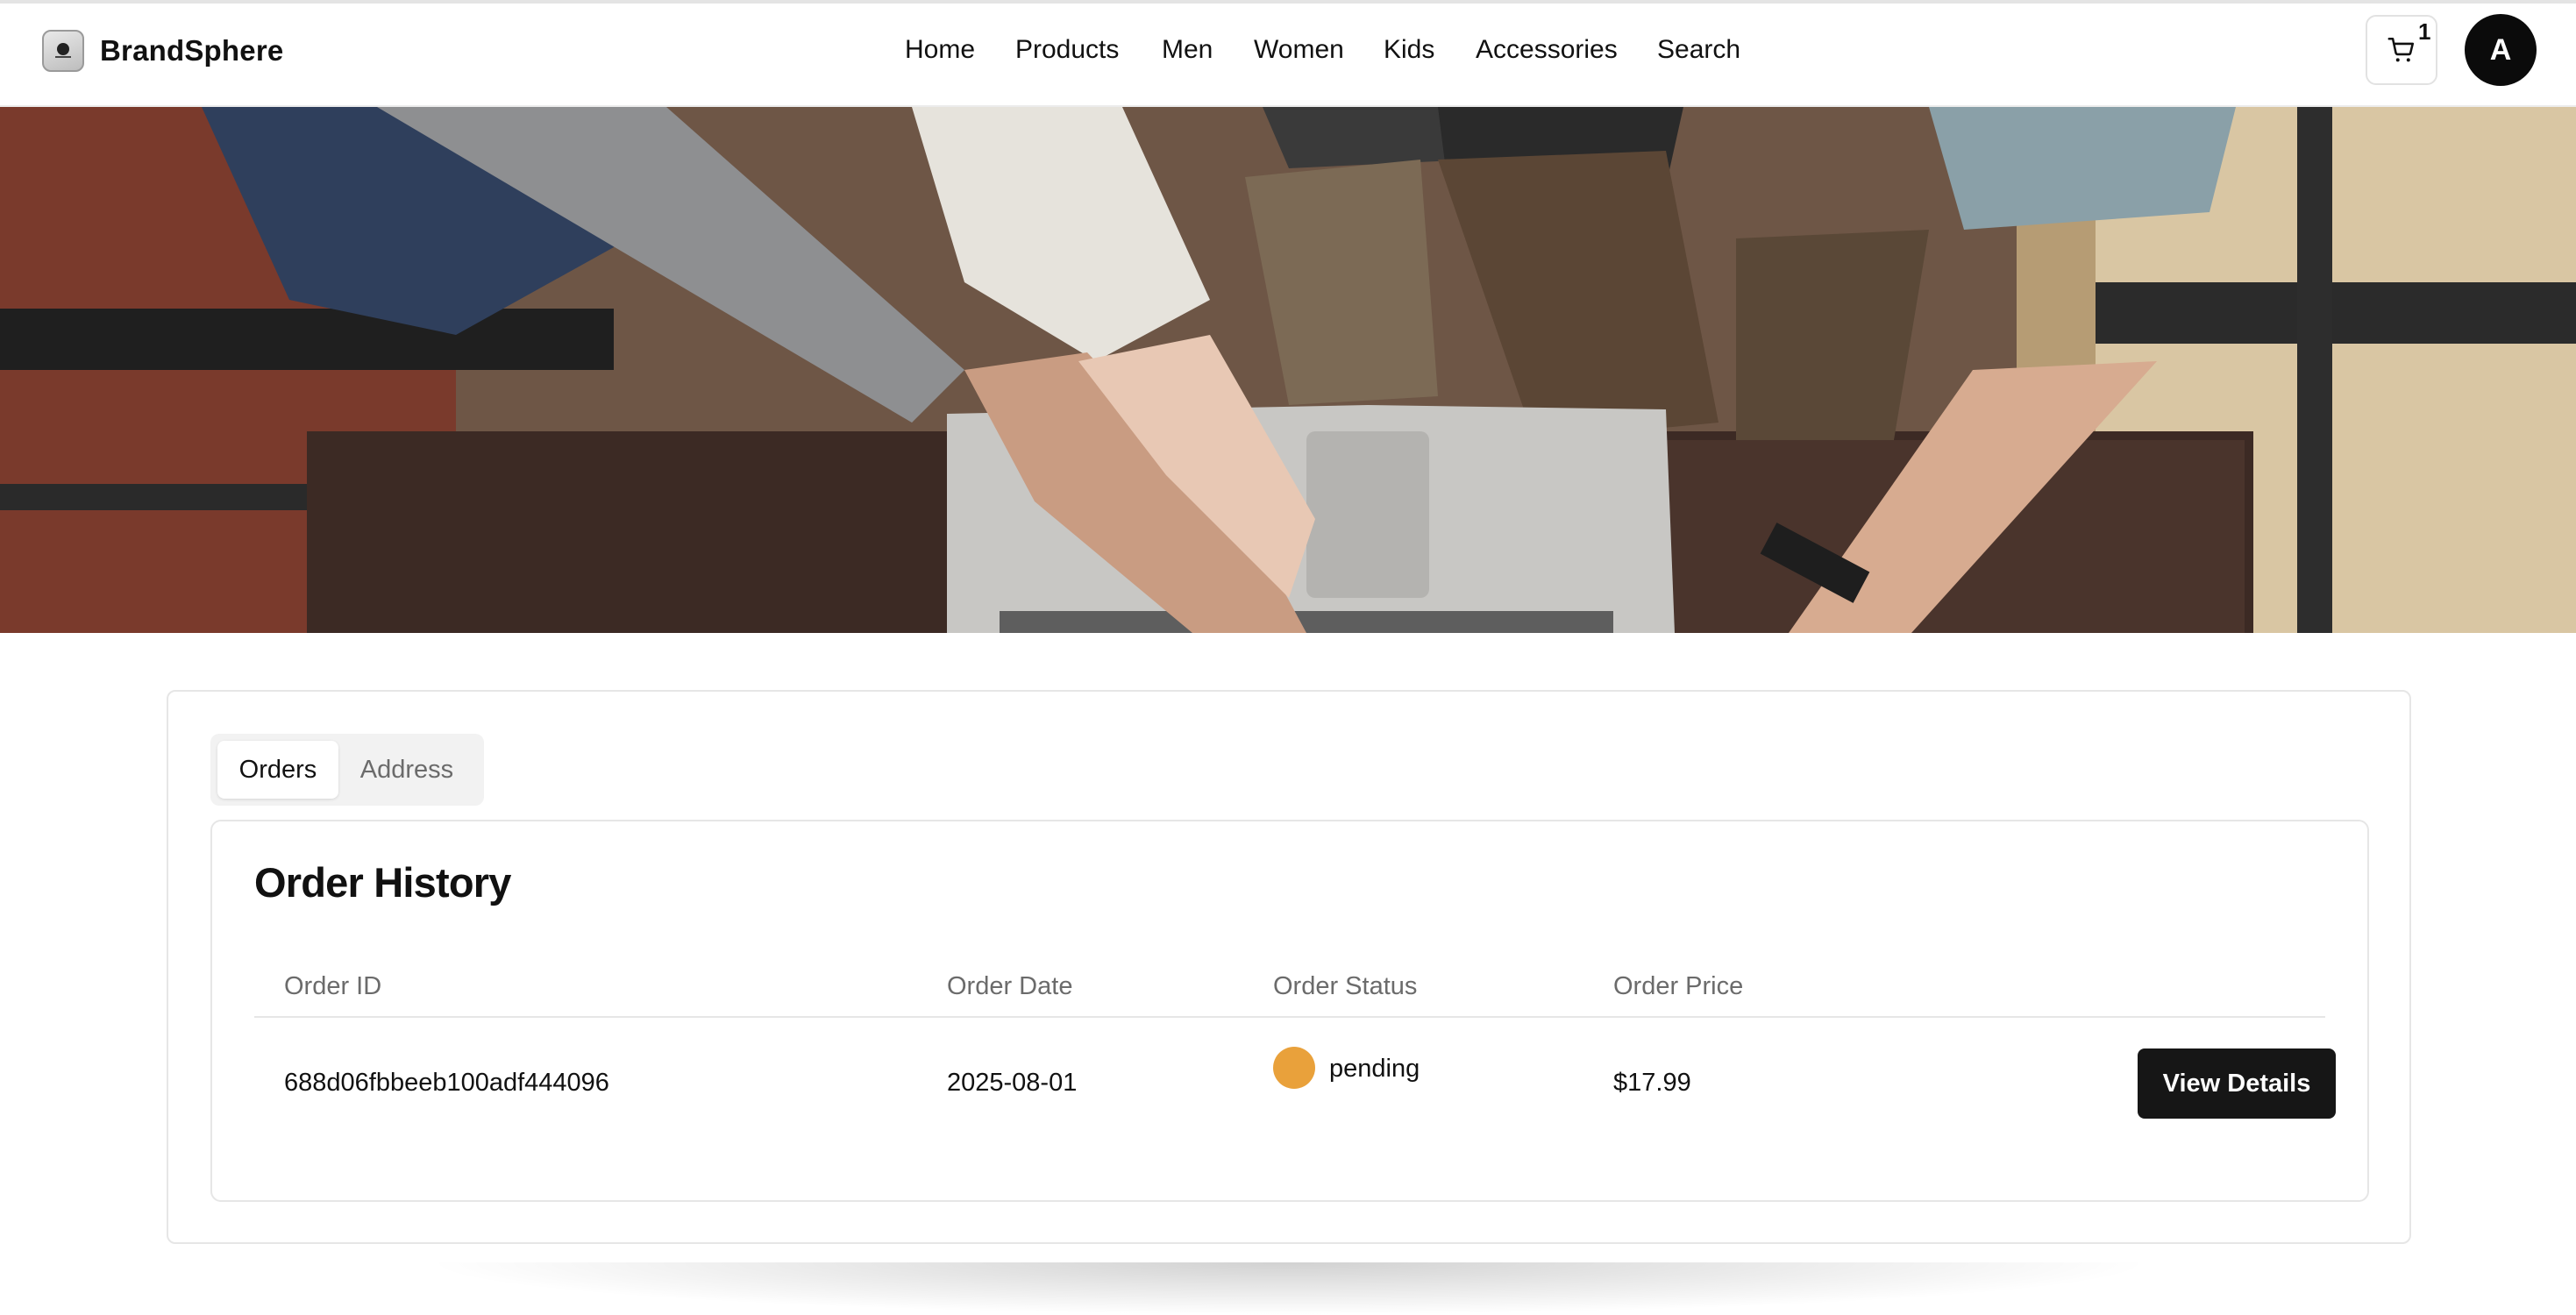  I want to click on nav-accessories: Accessories, so click(1547, 50).